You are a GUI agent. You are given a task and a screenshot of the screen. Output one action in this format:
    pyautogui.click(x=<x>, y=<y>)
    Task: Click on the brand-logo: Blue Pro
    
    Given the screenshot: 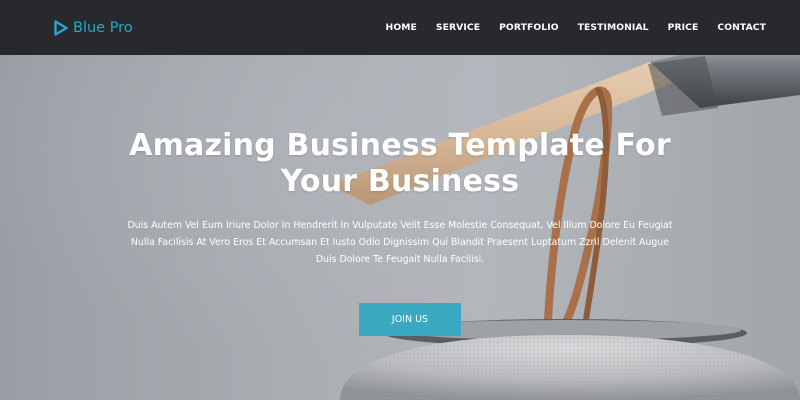 What is the action you would take?
    pyautogui.click(x=93, y=28)
    